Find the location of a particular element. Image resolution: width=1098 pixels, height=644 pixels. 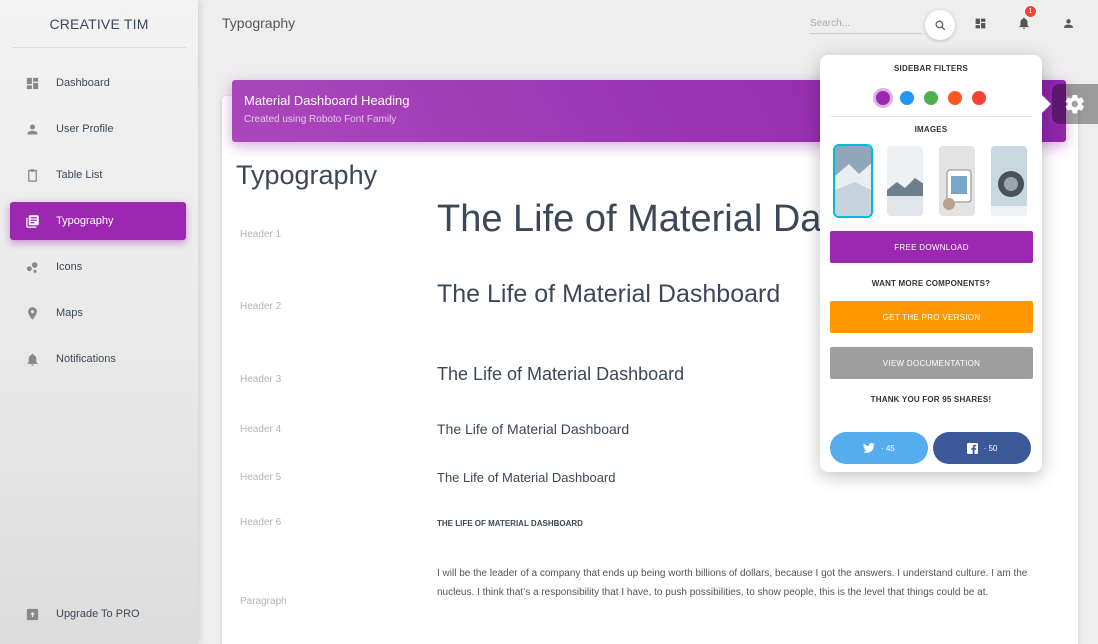

sidebar-item-label: Dashboard is located at coordinates (83, 83).